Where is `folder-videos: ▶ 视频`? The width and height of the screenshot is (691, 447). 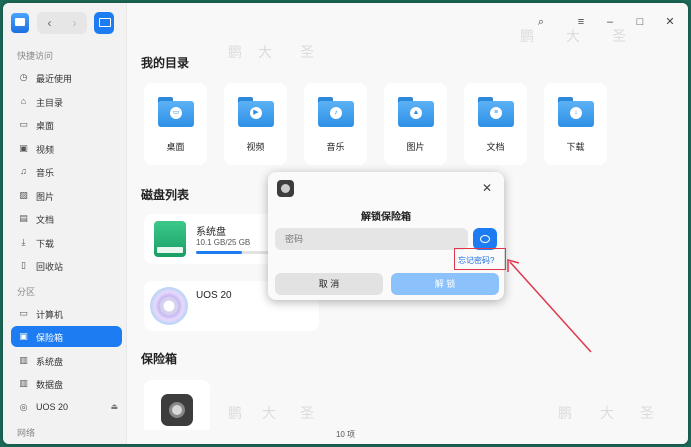
folder-videos: ▶ 视频 is located at coordinates (255, 124).